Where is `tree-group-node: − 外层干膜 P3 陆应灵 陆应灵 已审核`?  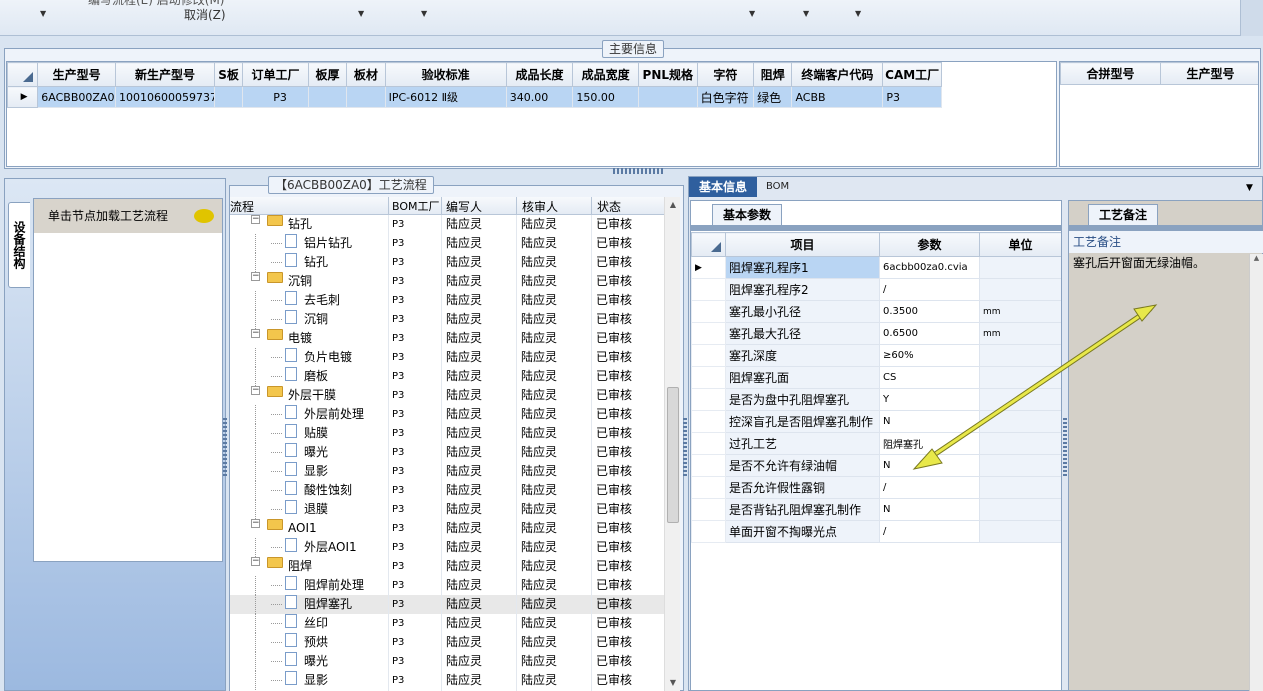
tree-group-node: − 外层干膜 P3 陆应灵 陆应灵 已审核 is located at coordinates (447, 395).